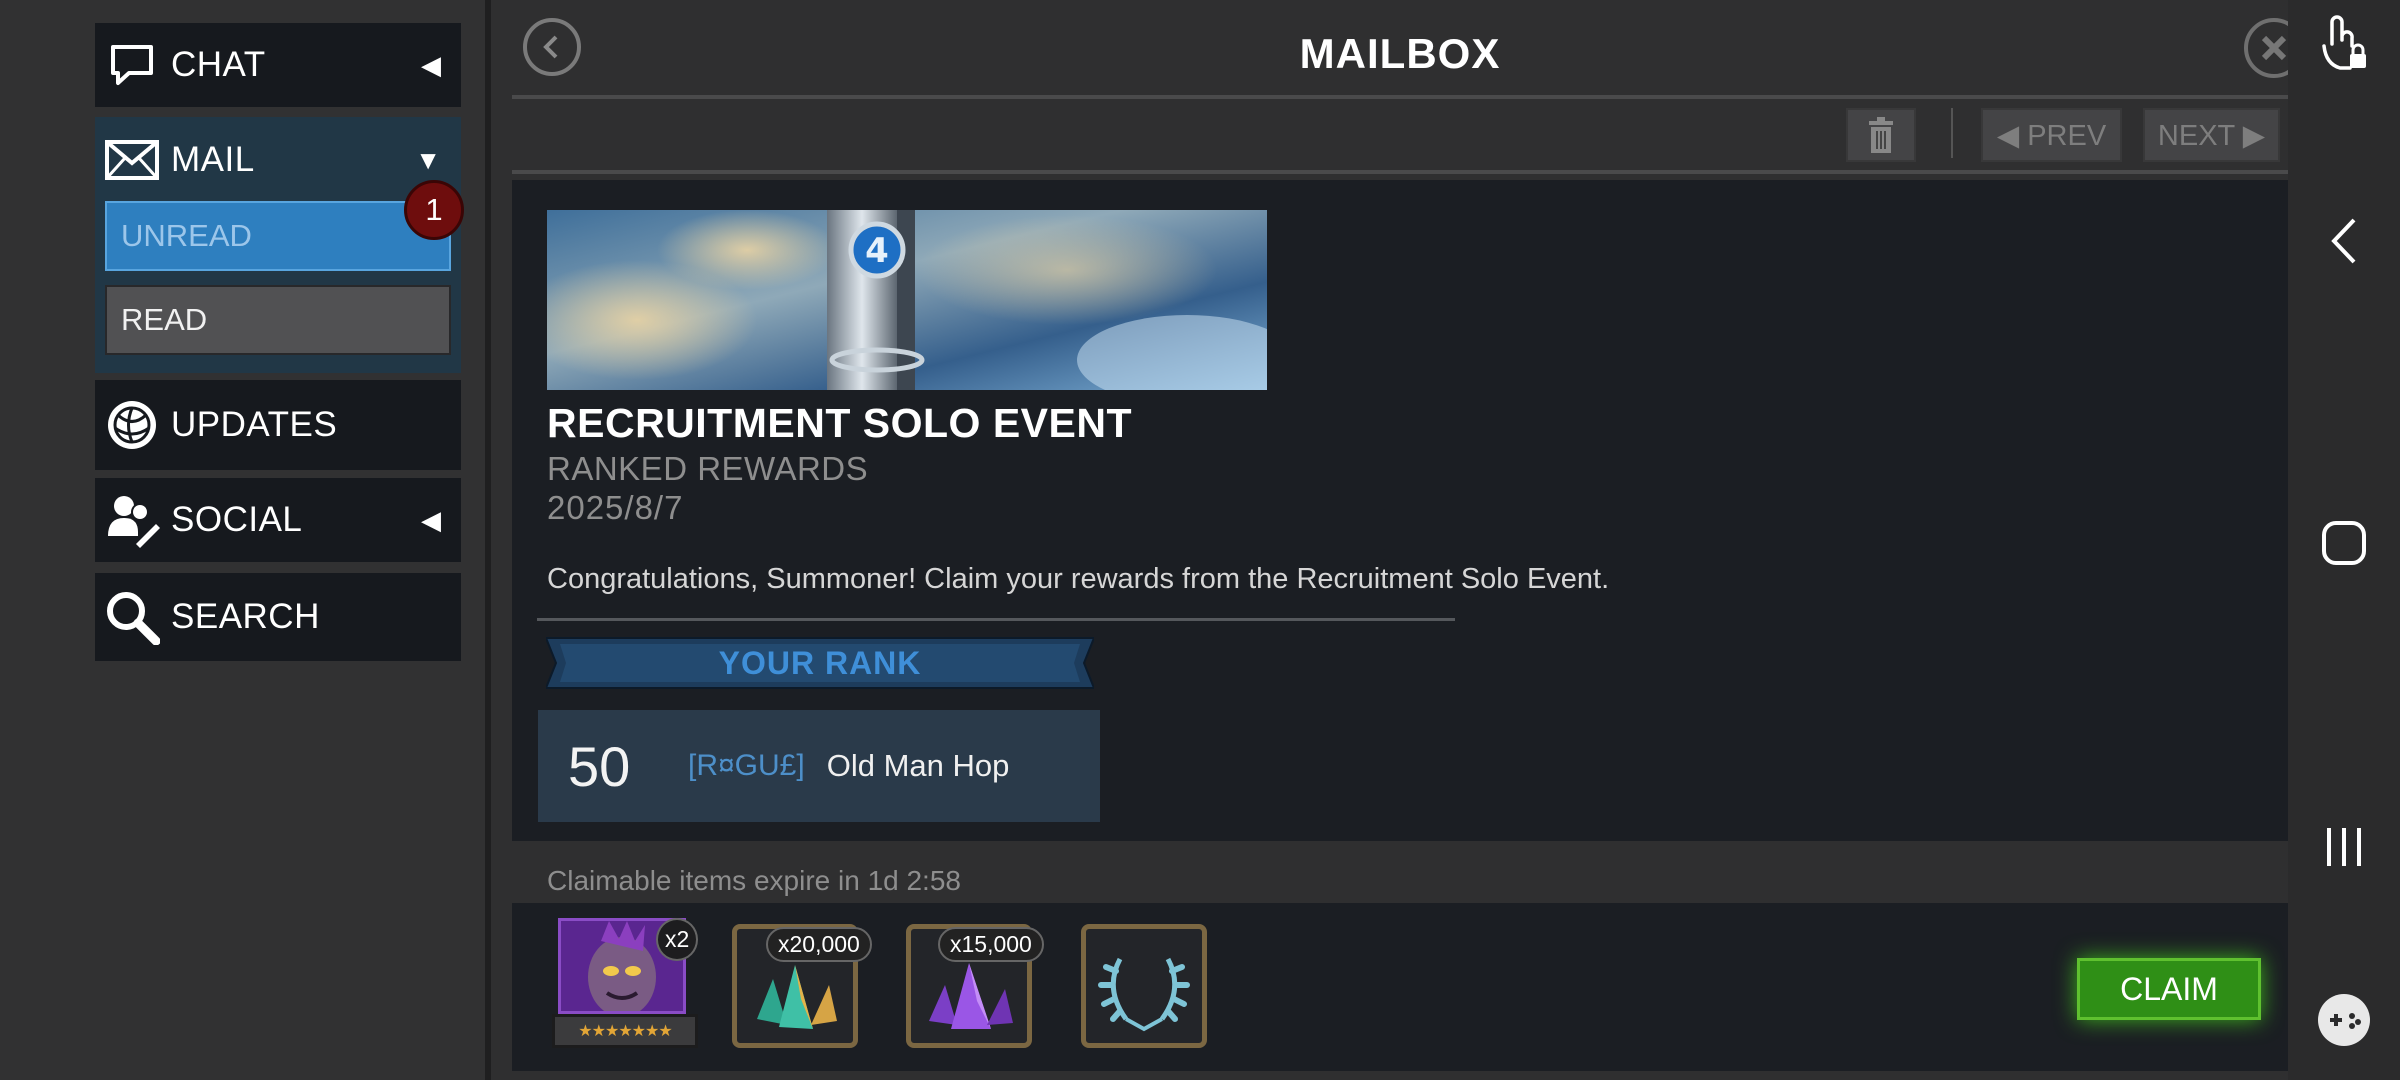 The image size is (2400, 1080). Describe the element at coordinates (132, 160) in the screenshot. I see `envelope-icon` at that location.